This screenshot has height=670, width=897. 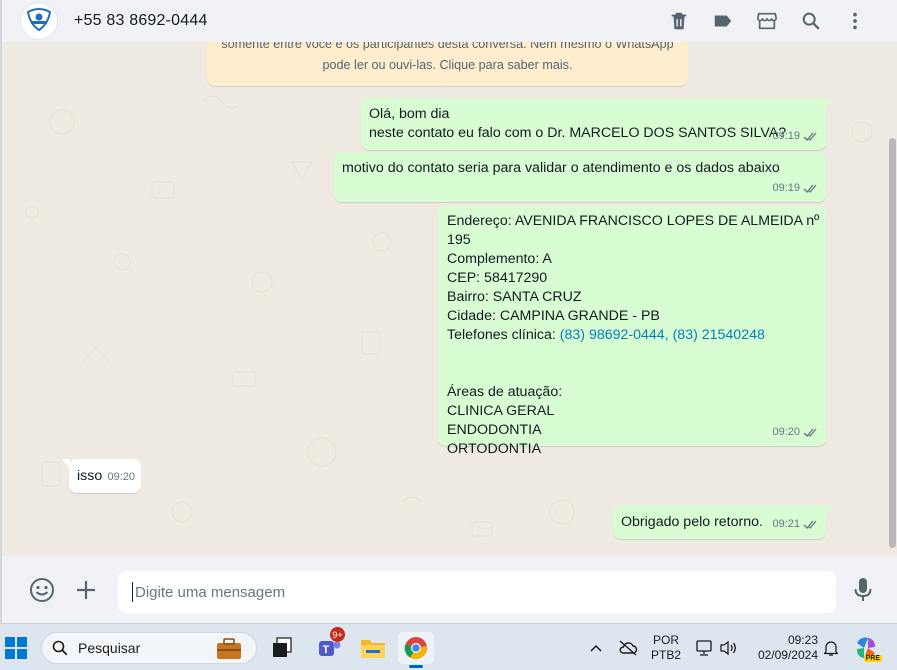 What do you see at coordinates (499, 259) in the screenshot?
I see `message-text: Complemento: A` at bounding box center [499, 259].